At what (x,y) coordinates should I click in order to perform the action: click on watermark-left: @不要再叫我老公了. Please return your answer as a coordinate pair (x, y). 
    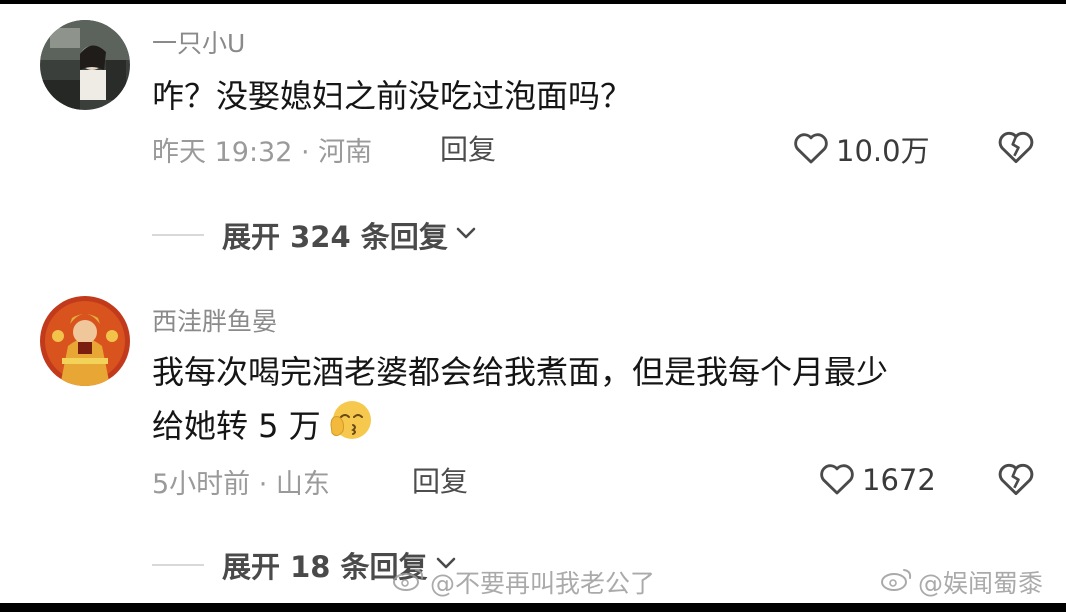
    Looking at the image, I should click on (523, 582).